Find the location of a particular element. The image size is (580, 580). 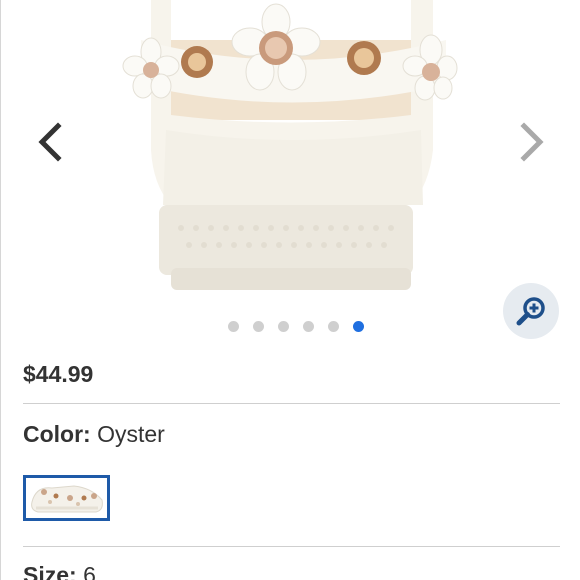

size-row: Size: 6 is located at coordinates (59, 571).